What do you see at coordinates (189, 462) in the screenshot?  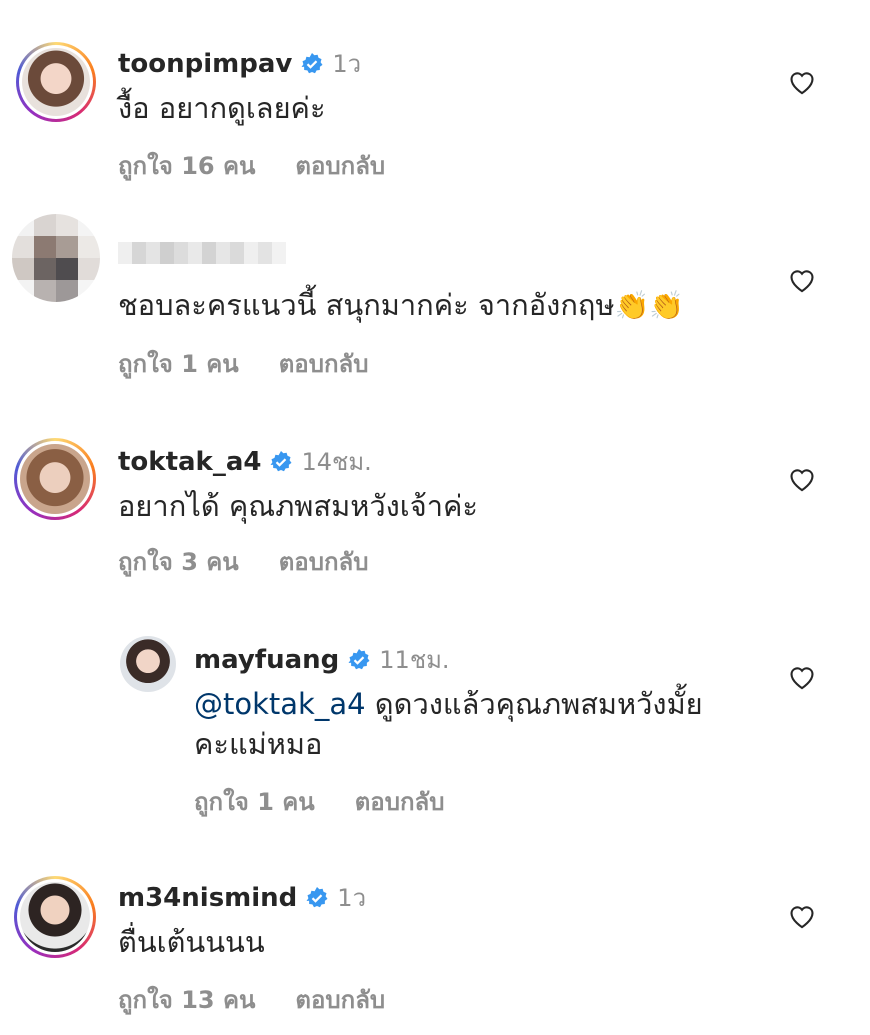 I see `comment-username: toktak_a4` at bounding box center [189, 462].